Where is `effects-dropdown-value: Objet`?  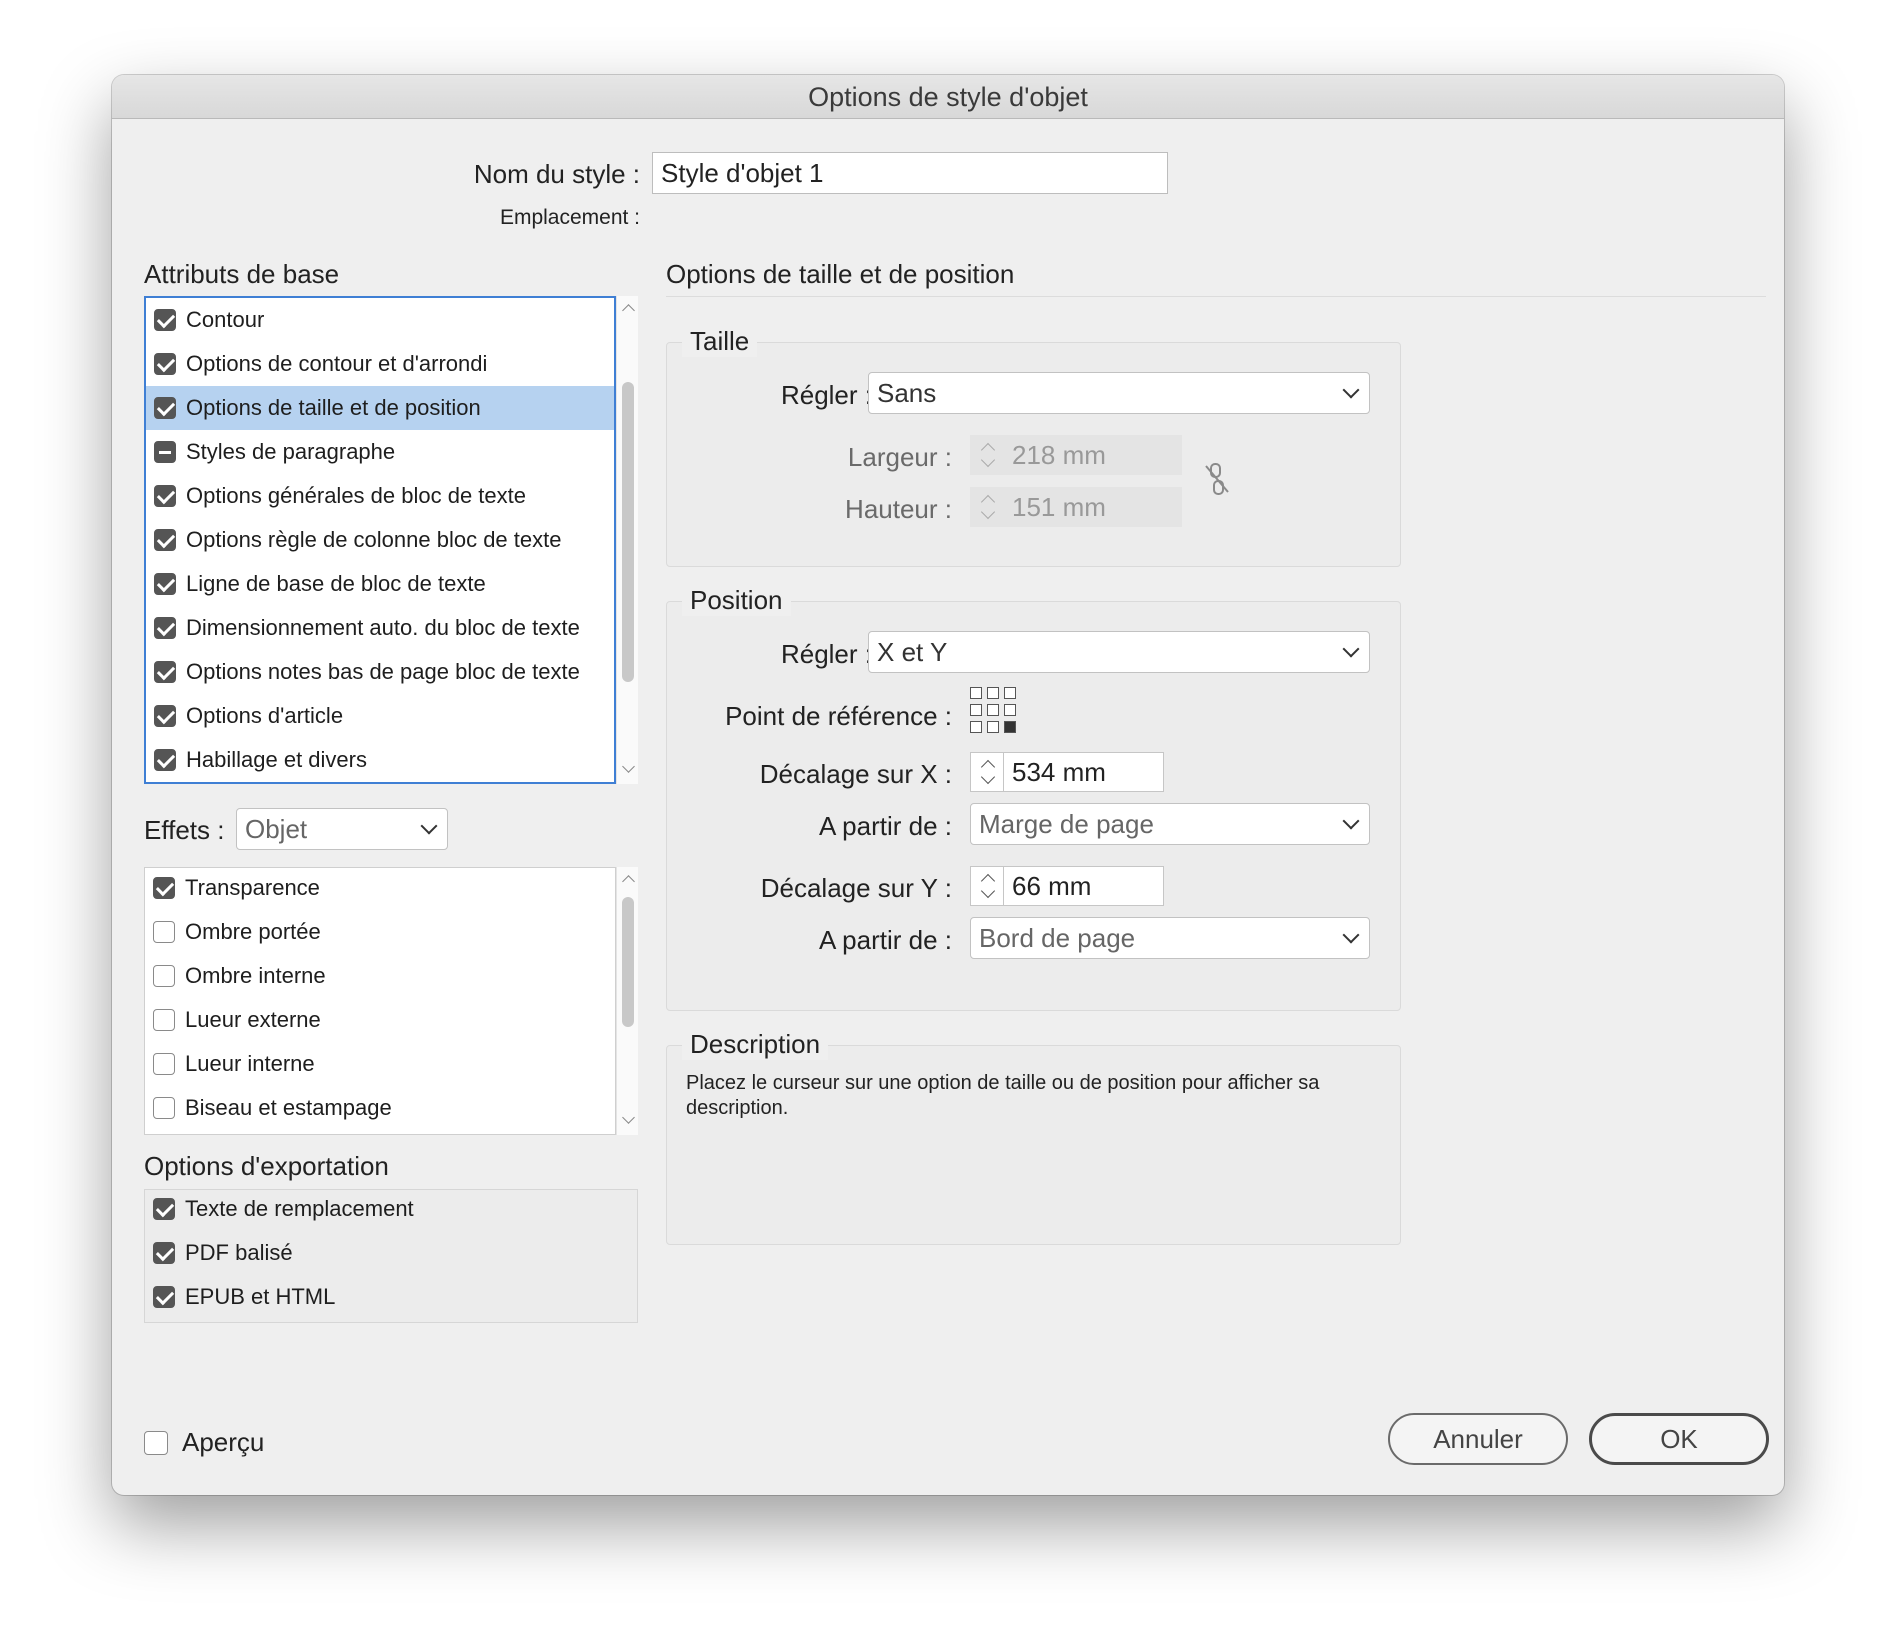
effects-dropdown-value: Objet is located at coordinates (276, 828).